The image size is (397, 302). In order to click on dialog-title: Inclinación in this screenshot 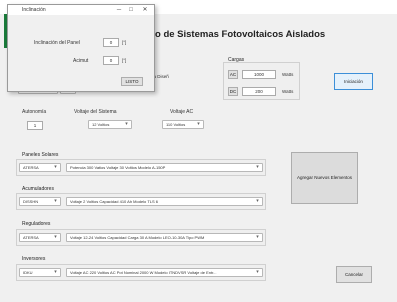, I will do `click(34, 10)`.